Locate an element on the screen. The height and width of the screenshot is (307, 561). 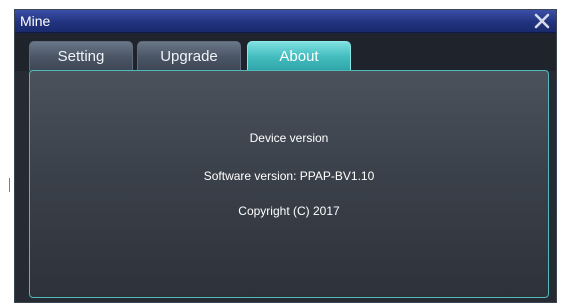
left-edge-line is located at coordinates (9, 185).